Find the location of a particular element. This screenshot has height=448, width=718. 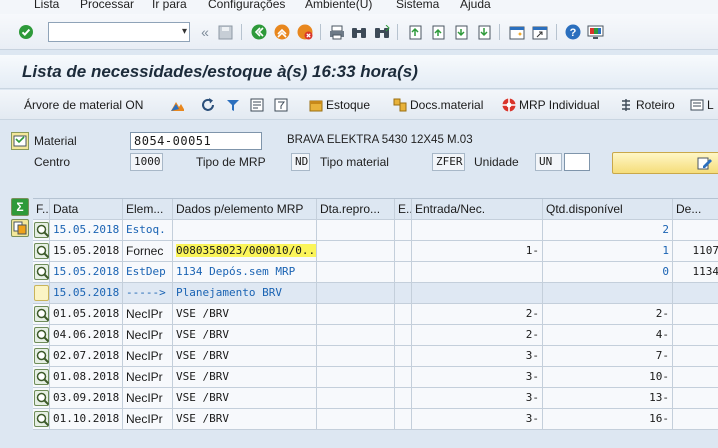

column-header: E.. is located at coordinates (403, 209).